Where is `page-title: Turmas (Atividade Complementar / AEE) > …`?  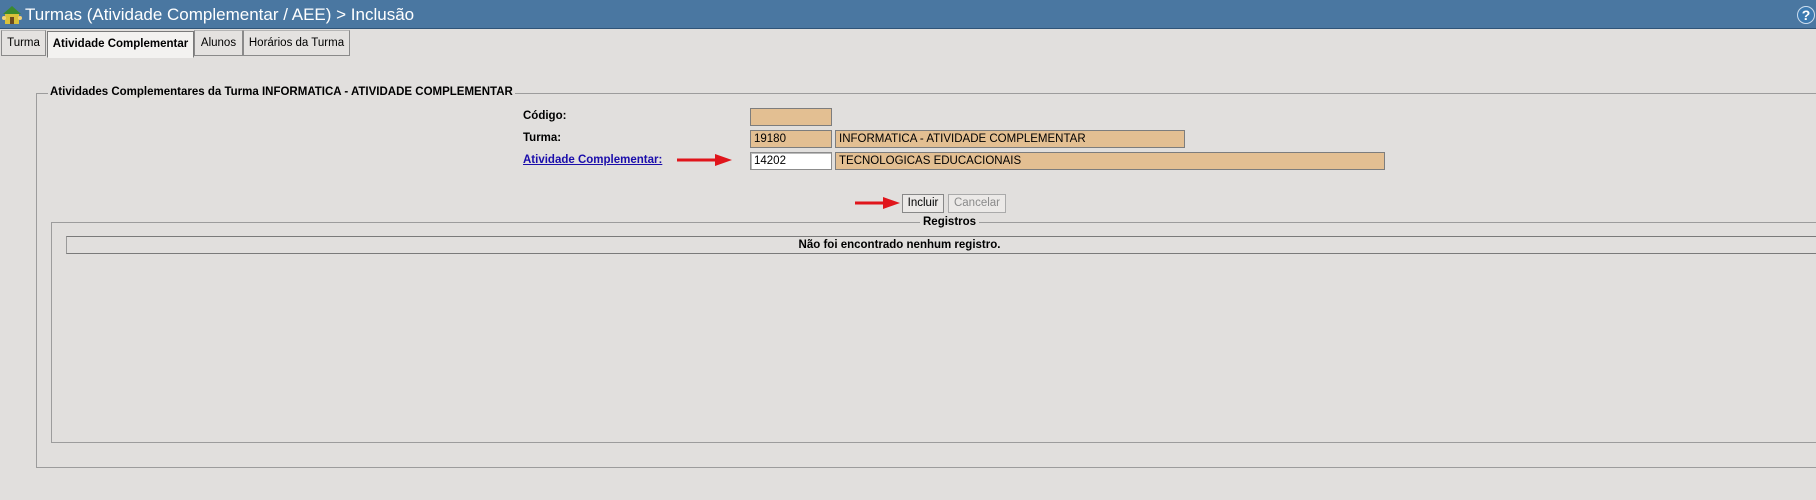 page-title: Turmas (Atividade Complementar / AEE) > … is located at coordinates (220, 14).